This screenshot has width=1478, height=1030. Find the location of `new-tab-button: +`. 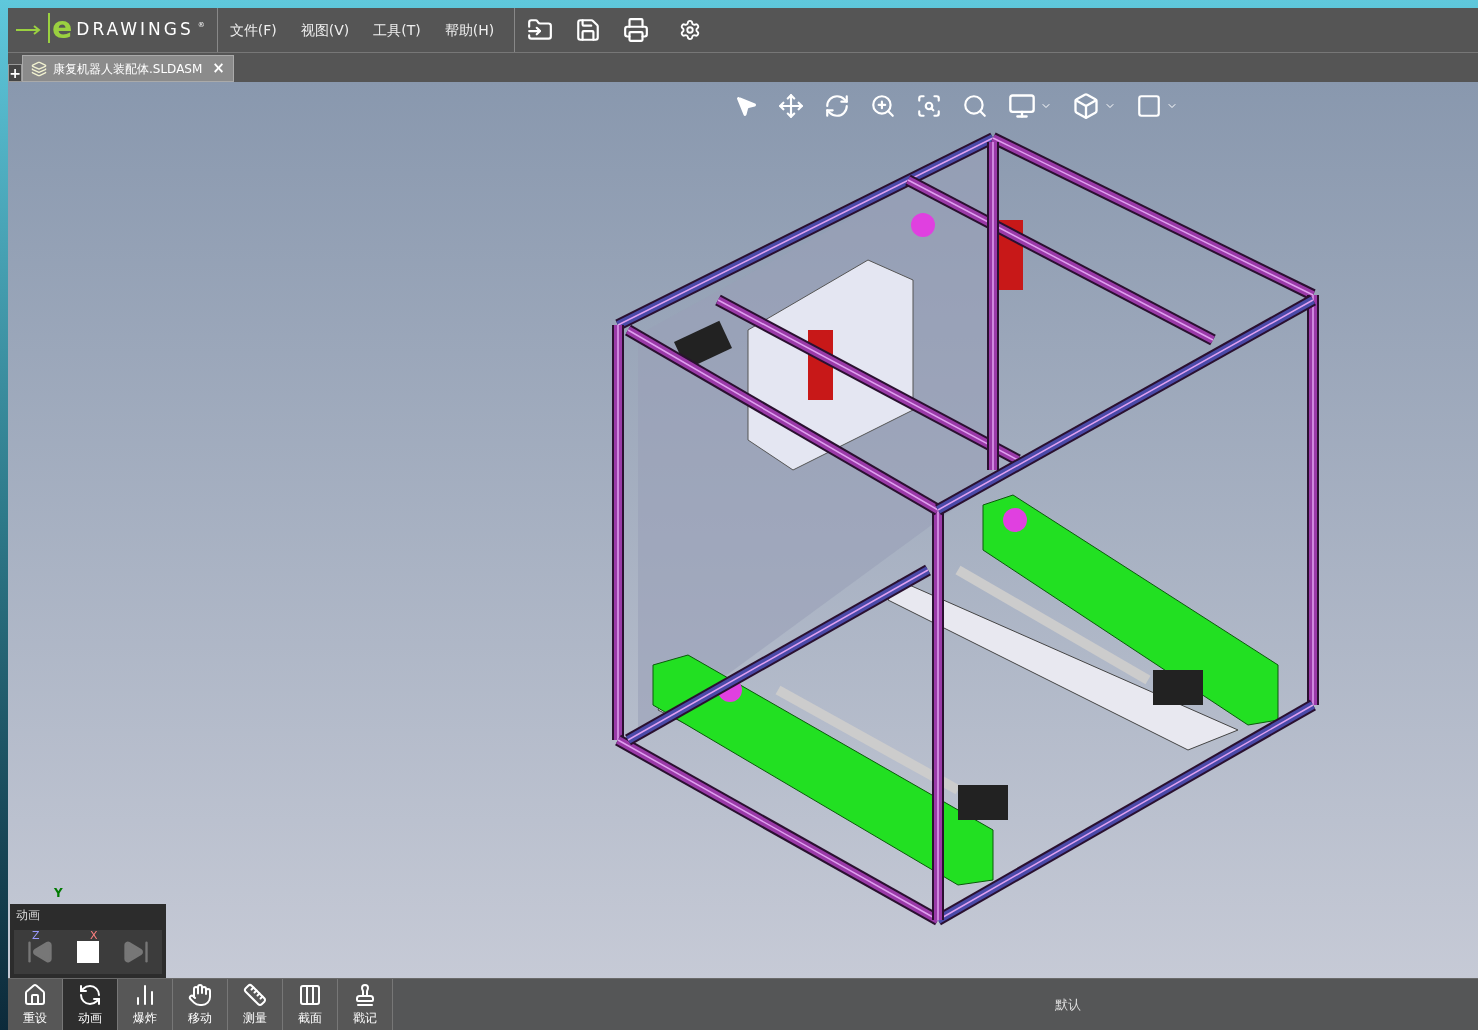

new-tab-button: + is located at coordinates (15, 73).